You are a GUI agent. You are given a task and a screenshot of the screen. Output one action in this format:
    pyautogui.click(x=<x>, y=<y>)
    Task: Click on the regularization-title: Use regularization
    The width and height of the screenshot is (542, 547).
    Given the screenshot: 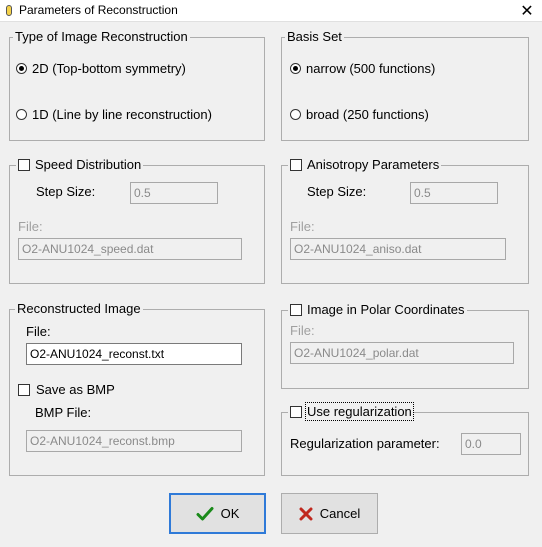 What is the action you would take?
    pyautogui.click(x=359, y=411)
    